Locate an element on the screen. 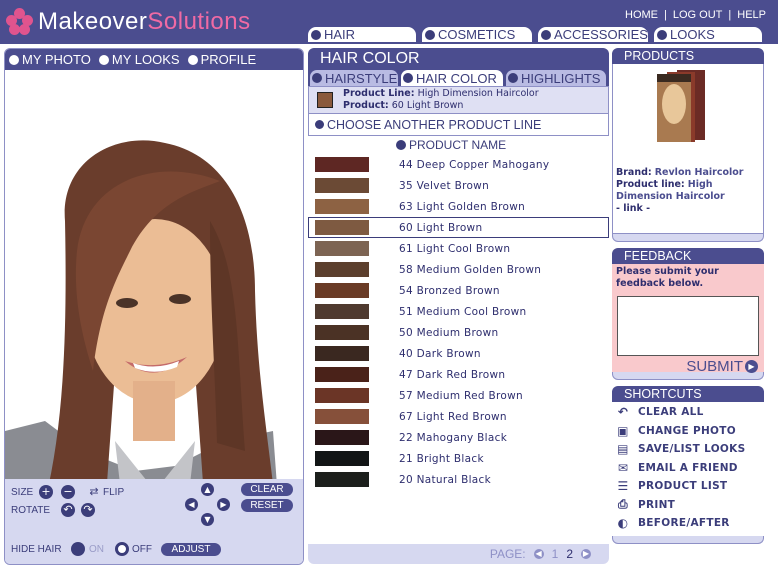 The image size is (778, 576). product-box-image is located at coordinates (688, 106).